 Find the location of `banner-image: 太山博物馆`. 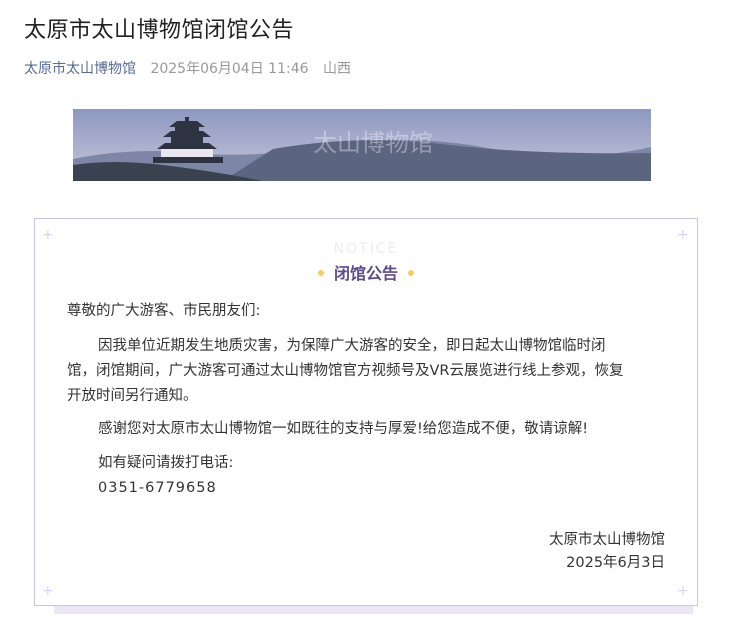

banner-image: 太山博物馆 is located at coordinates (362, 145).